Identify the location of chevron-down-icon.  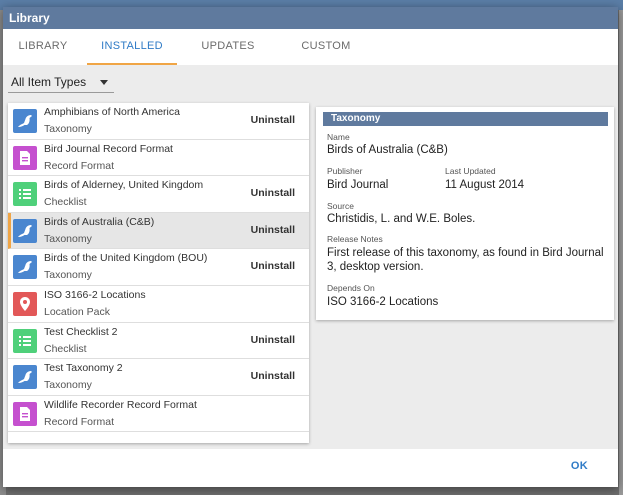
(104, 82).